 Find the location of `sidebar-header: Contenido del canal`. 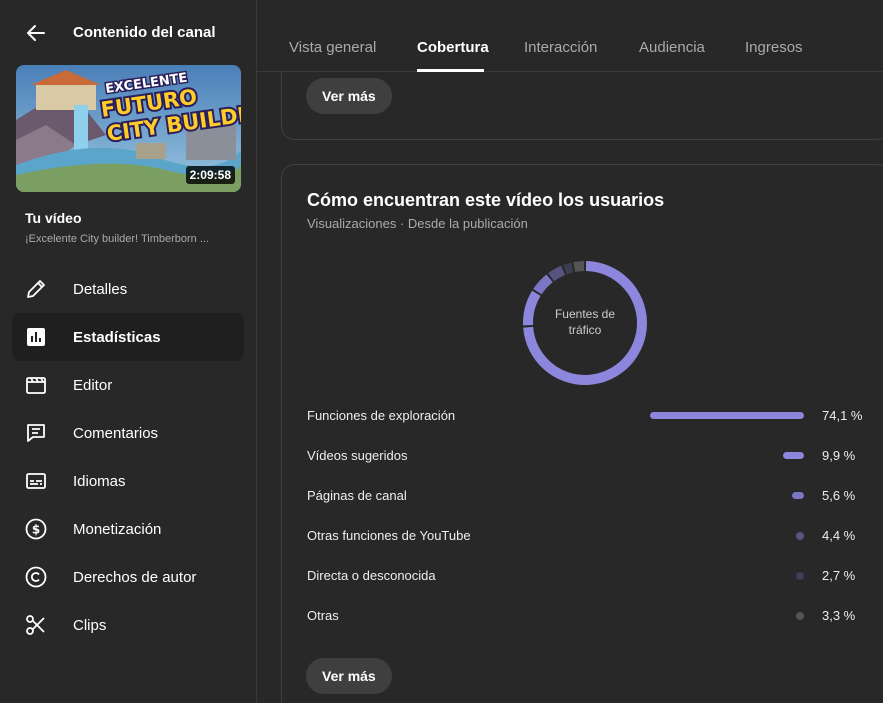

sidebar-header: Contenido del canal is located at coordinates (128, 32).